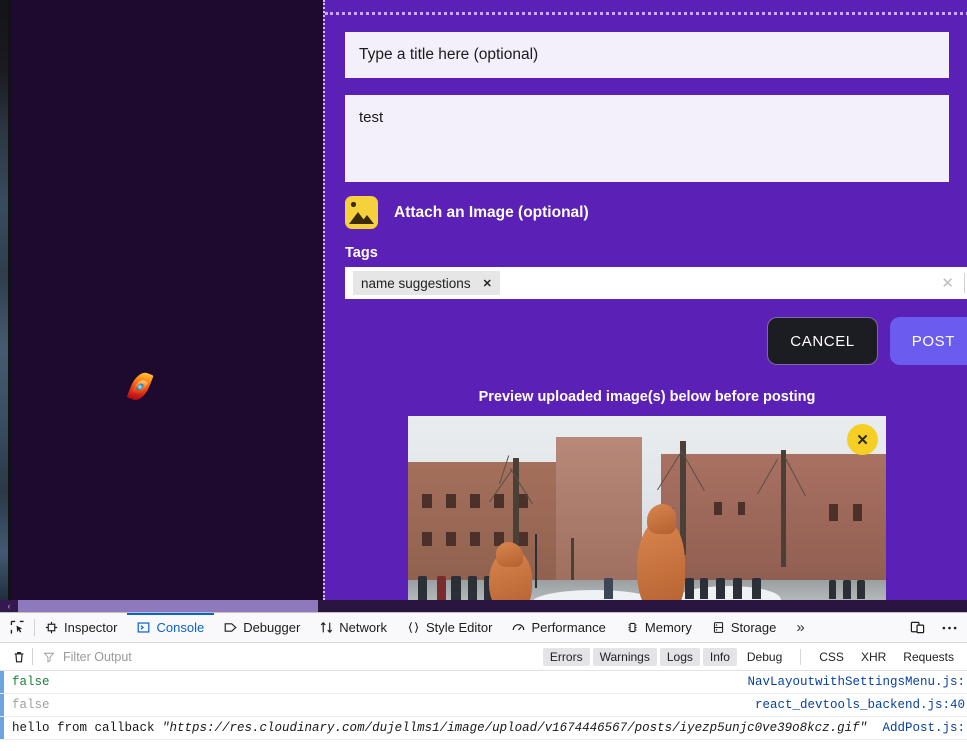  Describe the element at coordinates (753, 627) in the screenshot. I see `tab-storage-label: Storage` at that location.